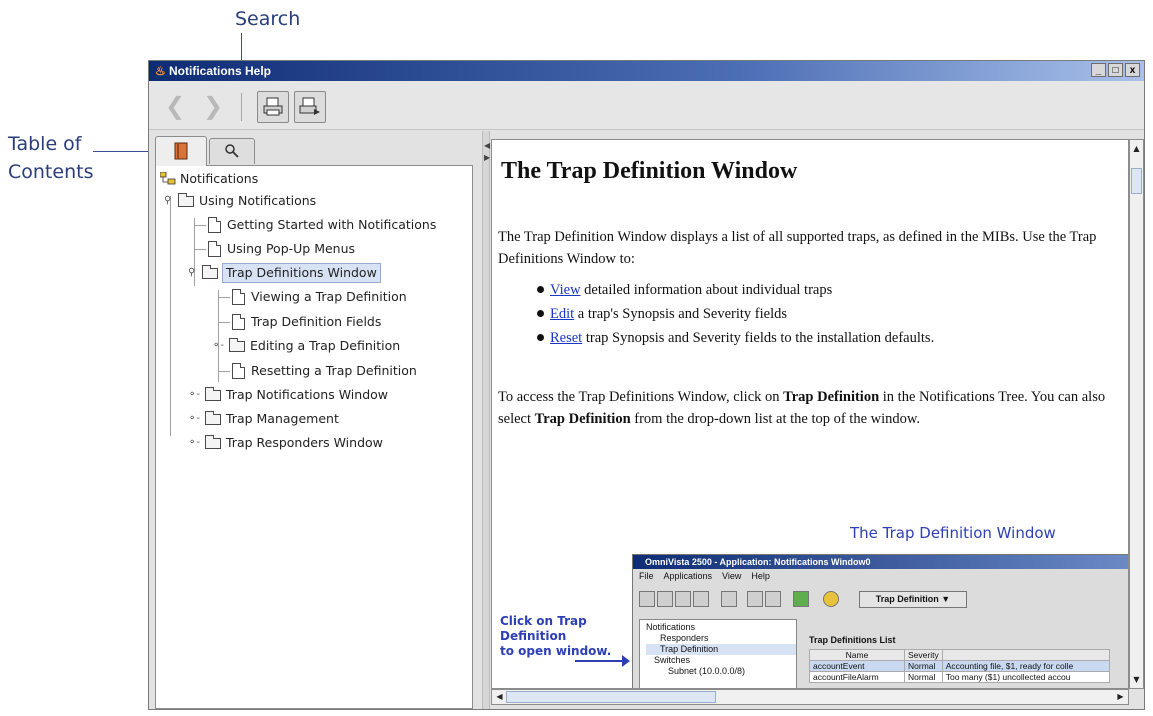 The image size is (1153, 716). What do you see at coordinates (732, 576) in the screenshot?
I see `mini-menu-item: View` at bounding box center [732, 576].